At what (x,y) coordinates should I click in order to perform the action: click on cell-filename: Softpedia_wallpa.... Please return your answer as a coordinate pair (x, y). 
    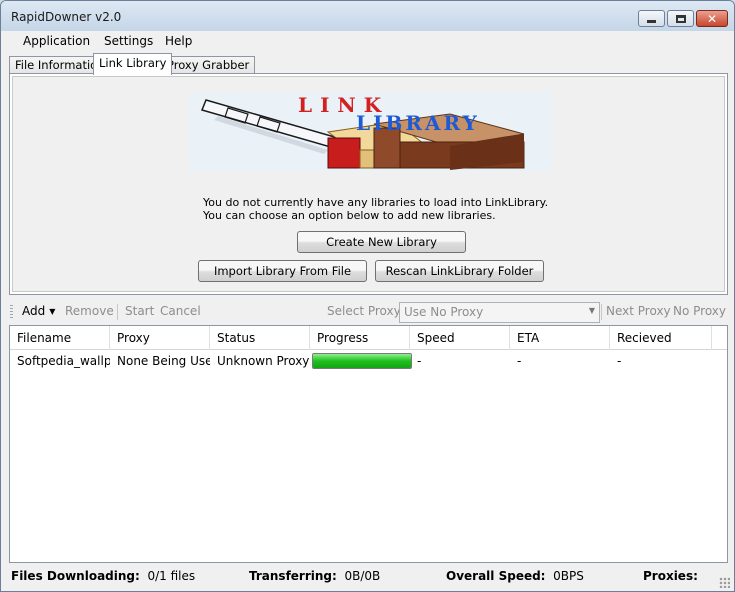
    Looking at the image, I should click on (63, 361).